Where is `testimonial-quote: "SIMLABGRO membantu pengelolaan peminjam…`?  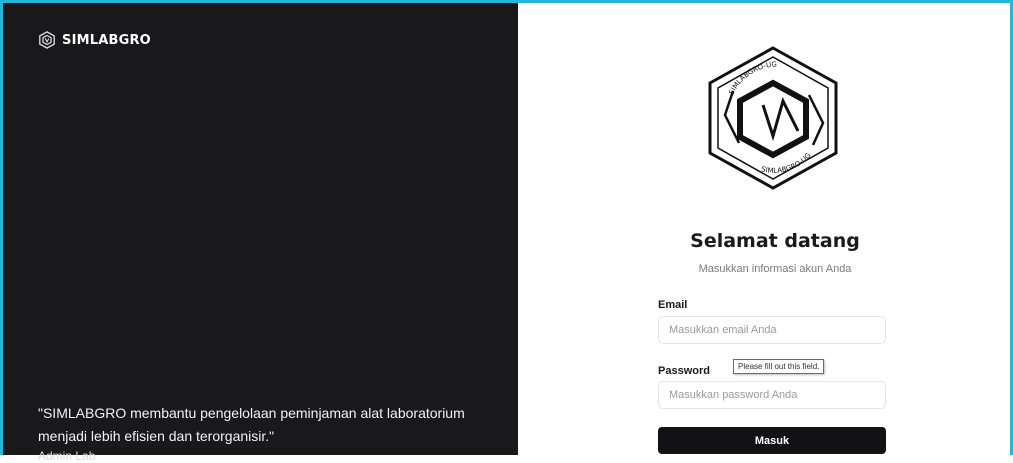 testimonial-quote: "SIMLABGRO membantu pengelolaan peminjam… is located at coordinates (251, 424).